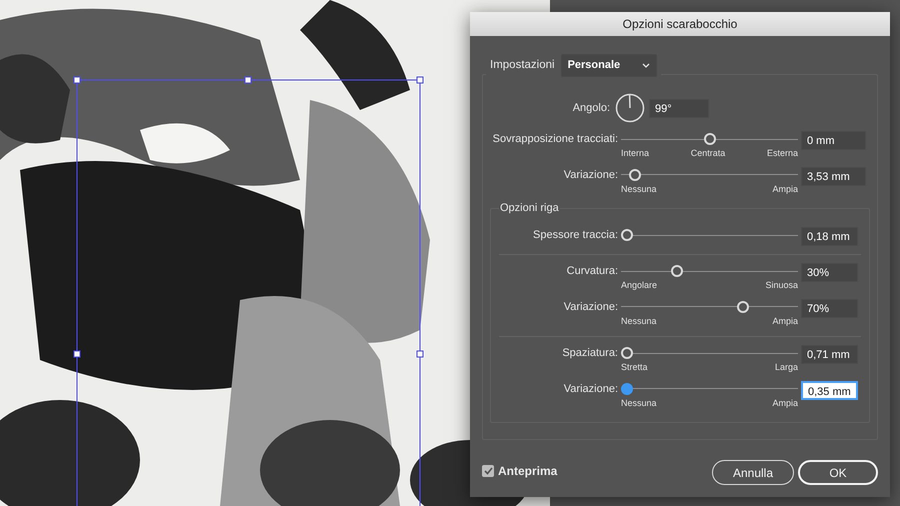 Image resolution: width=900 pixels, height=506 pixels. I want to click on value-field: 0,71 mm, so click(829, 354).